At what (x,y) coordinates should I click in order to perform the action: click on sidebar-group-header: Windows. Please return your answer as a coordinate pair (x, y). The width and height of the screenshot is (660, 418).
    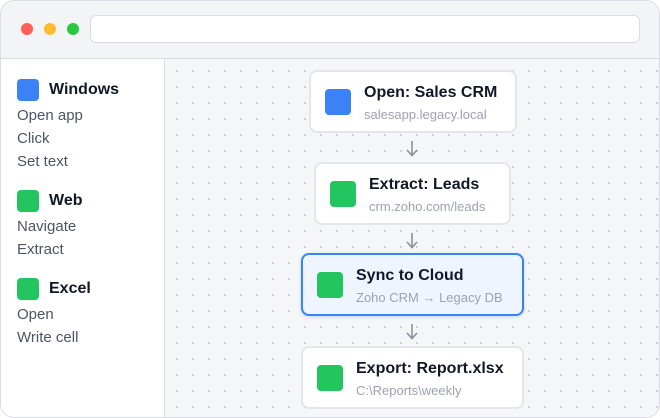
    Looking at the image, I should click on (68, 90).